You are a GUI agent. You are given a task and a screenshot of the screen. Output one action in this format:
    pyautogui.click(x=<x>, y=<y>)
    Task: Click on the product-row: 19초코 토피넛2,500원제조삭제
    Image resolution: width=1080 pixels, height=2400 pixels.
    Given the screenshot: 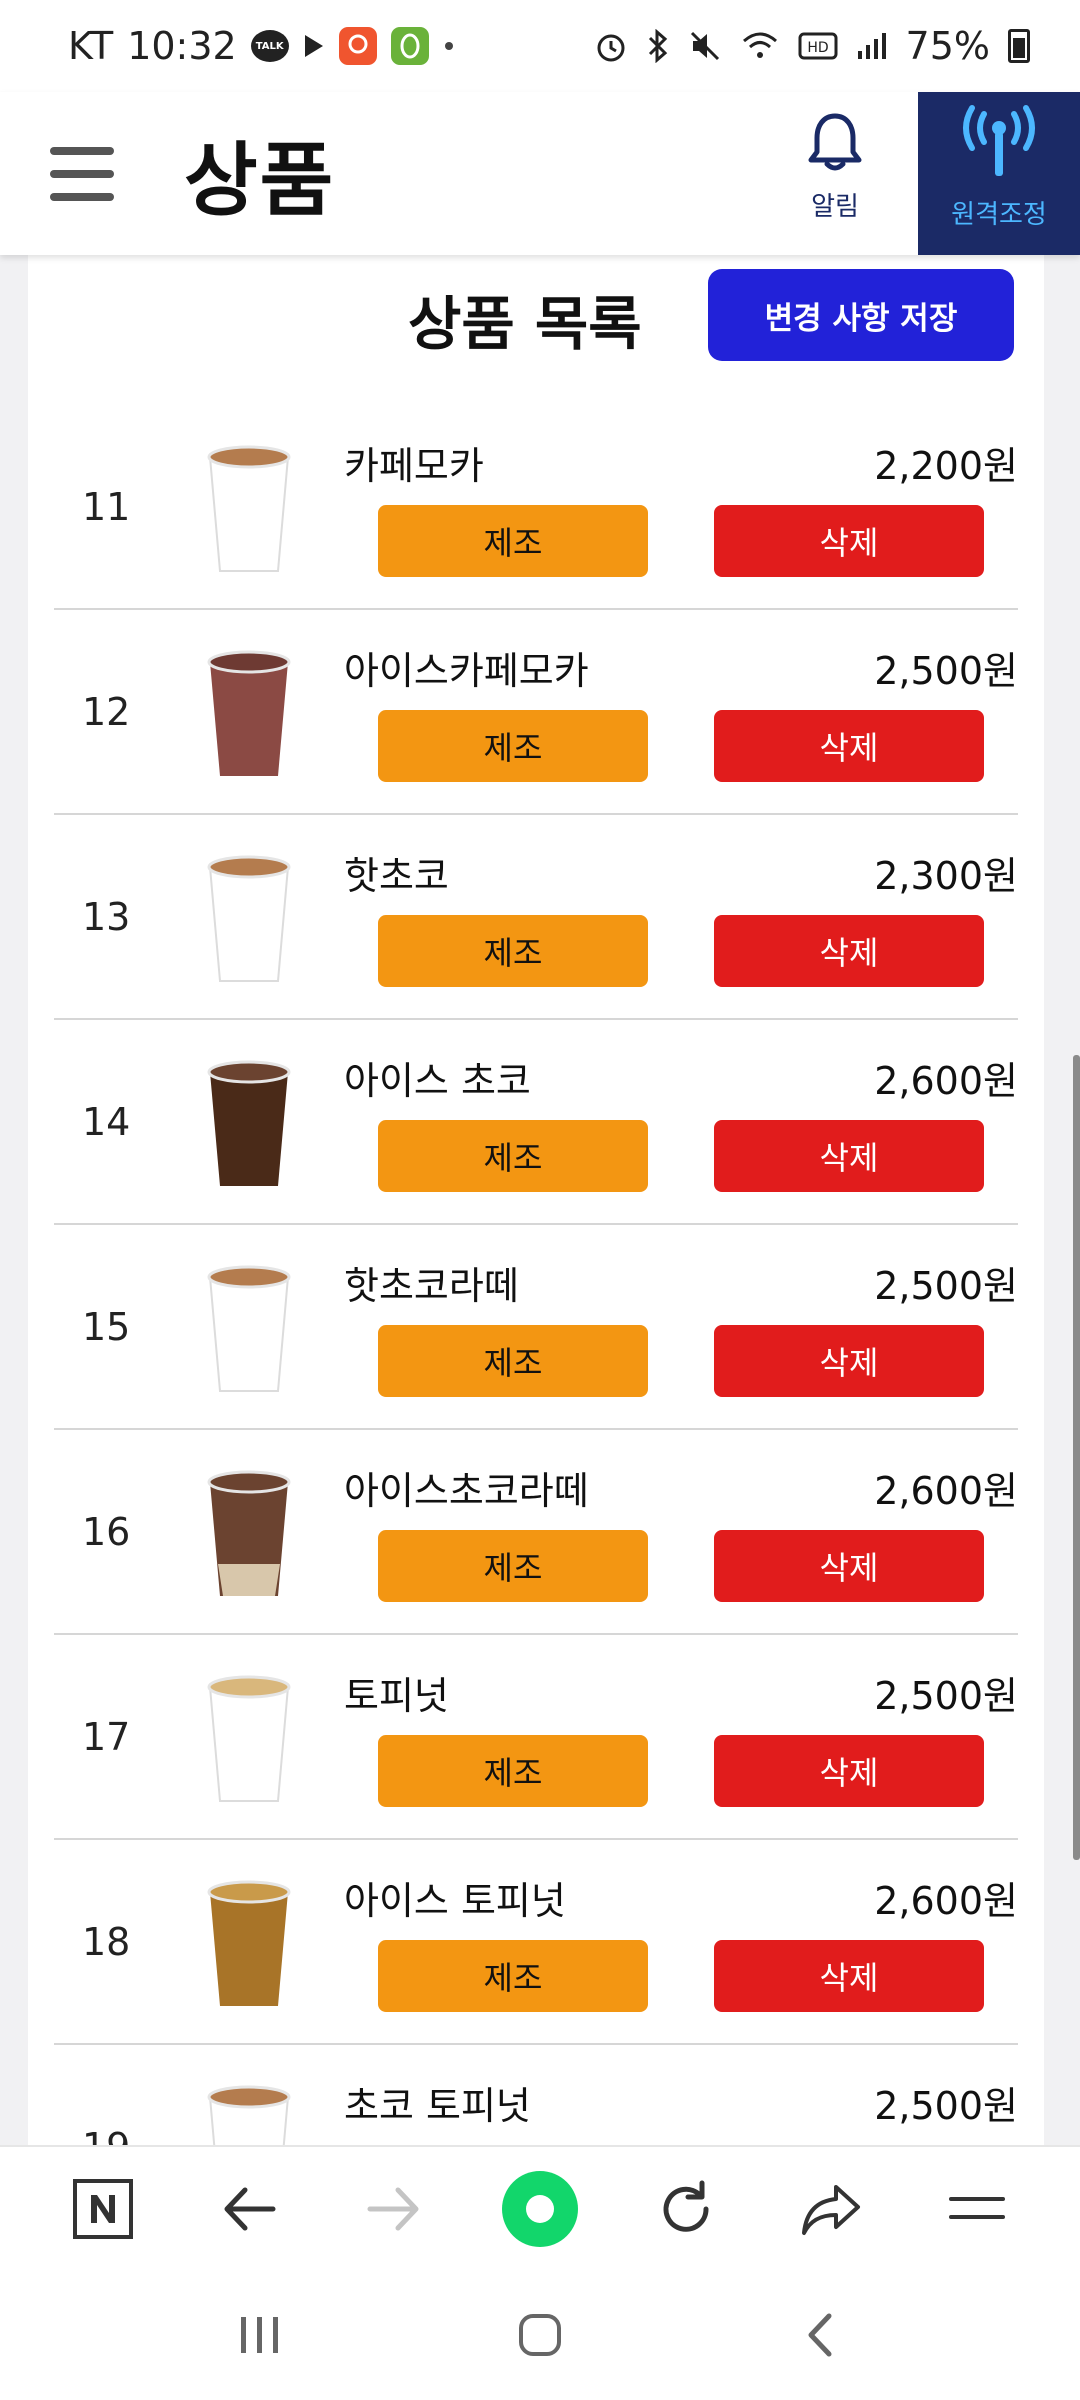 What is the action you would take?
    pyautogui.click(x=536, y=2095)
    